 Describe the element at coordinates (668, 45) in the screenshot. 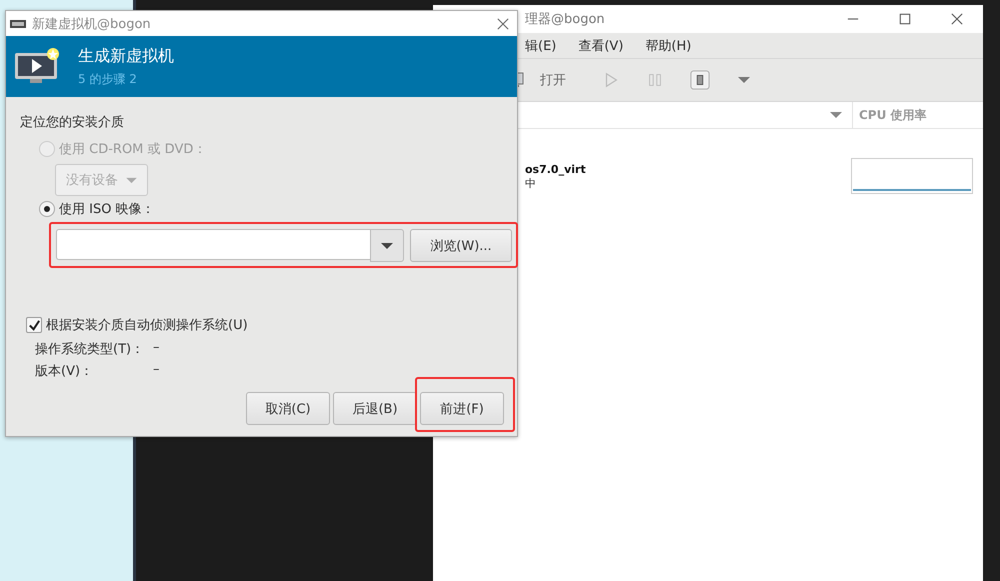

I see `menu-item: 帮助(H)` at that location.